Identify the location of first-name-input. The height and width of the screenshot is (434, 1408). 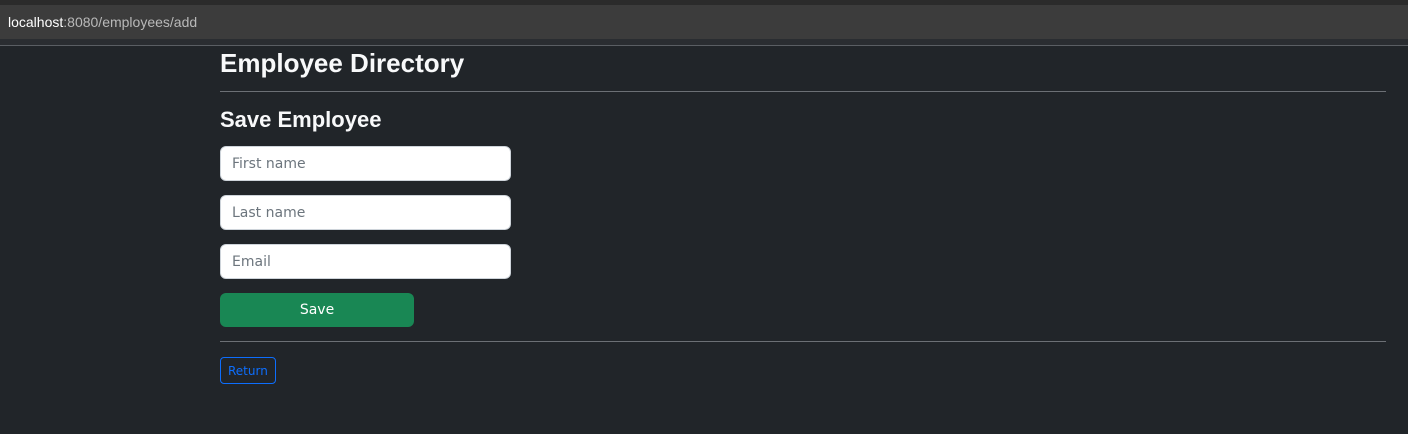
(365, 163).